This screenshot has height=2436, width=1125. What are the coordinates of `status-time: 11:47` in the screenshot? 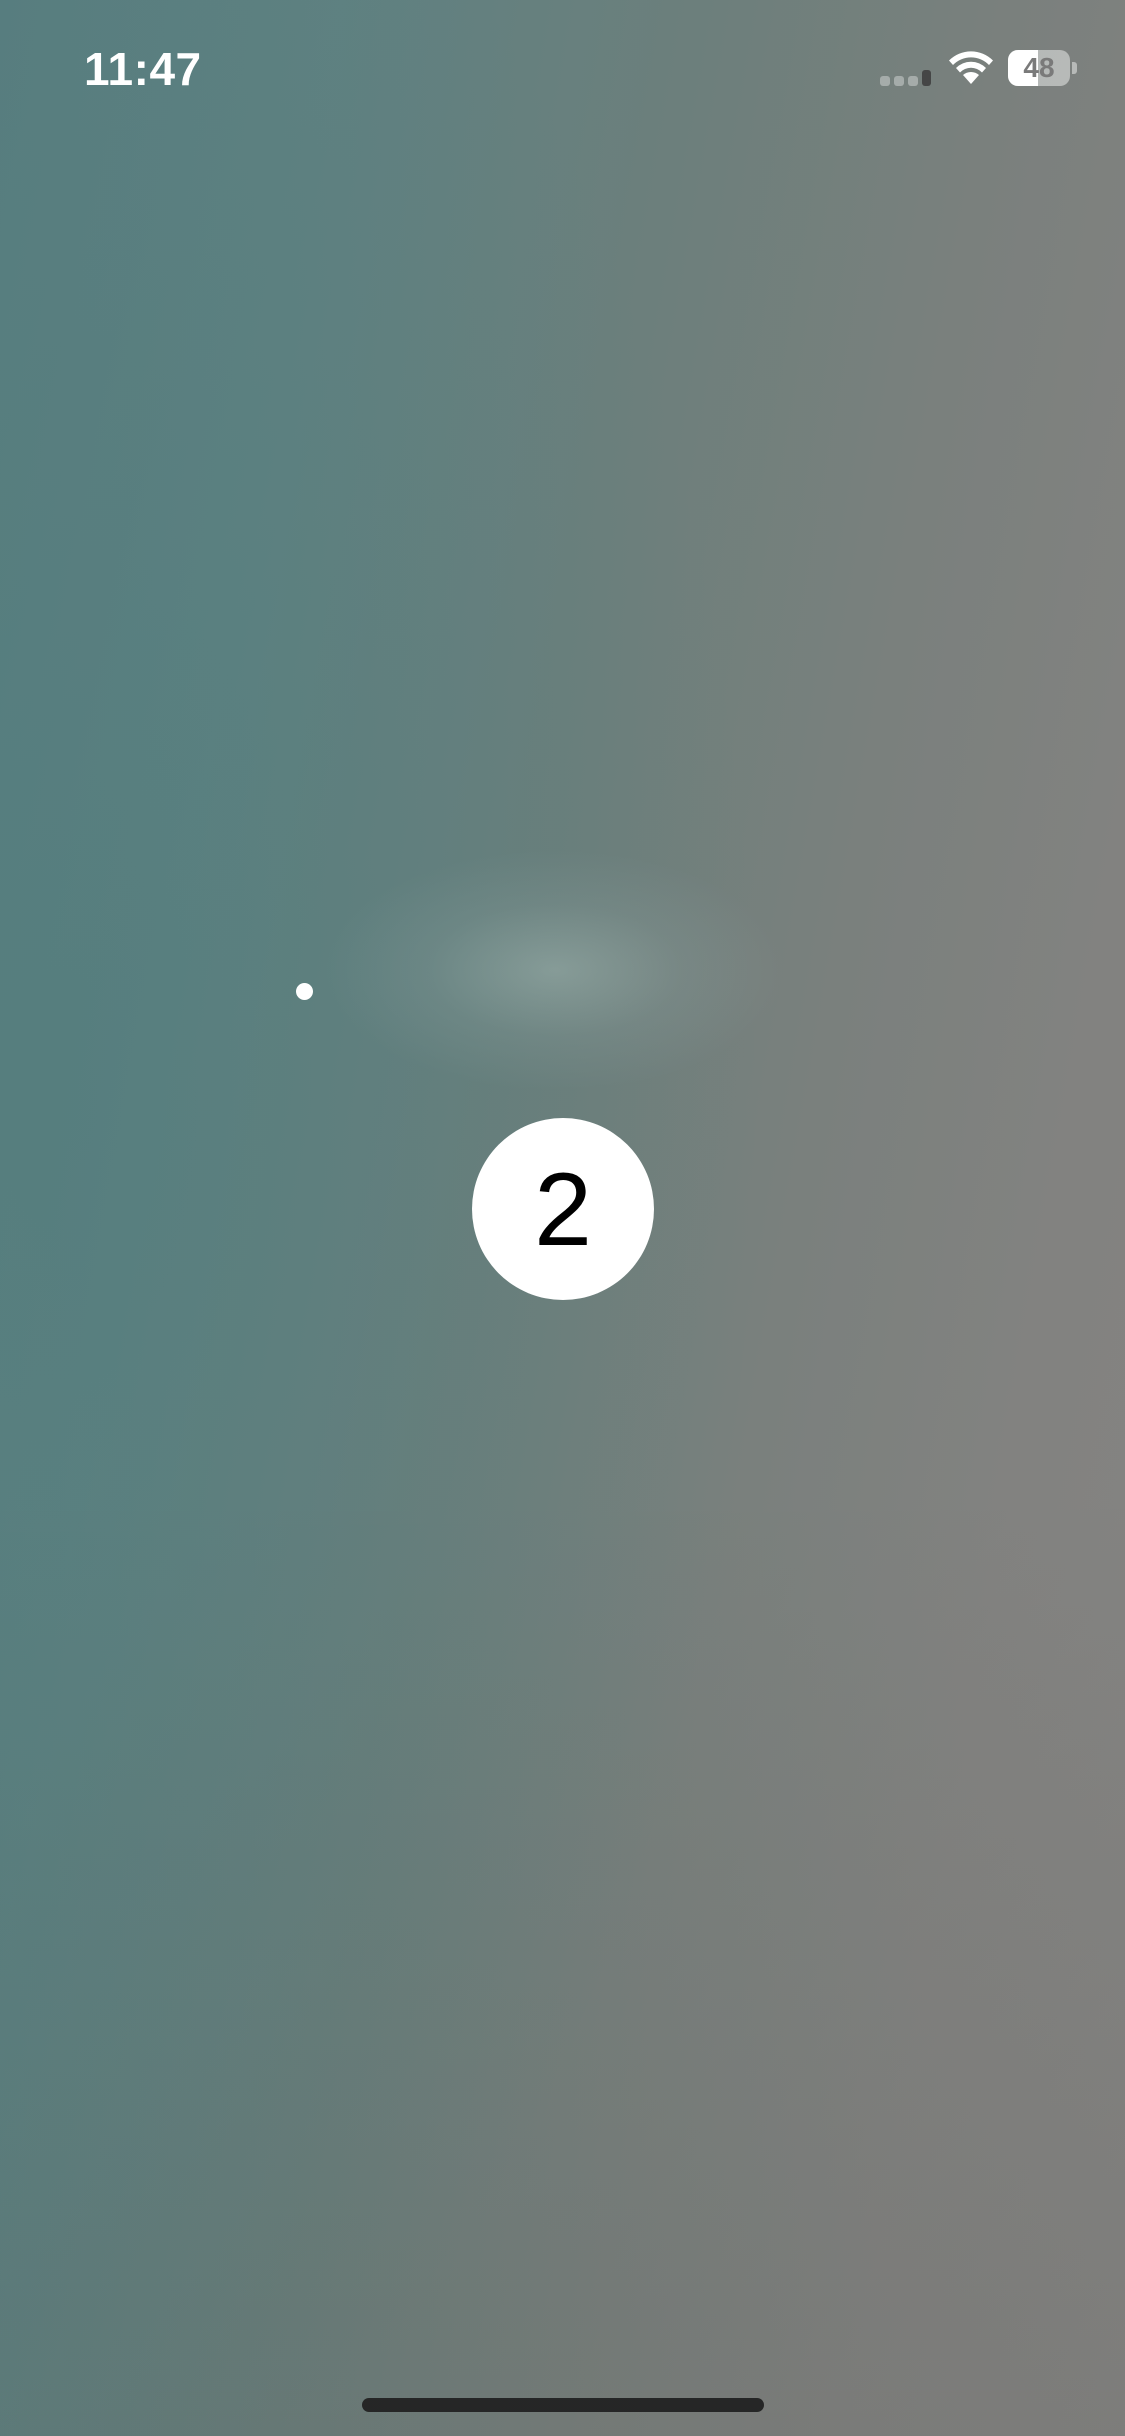 It's located at (143, 69).